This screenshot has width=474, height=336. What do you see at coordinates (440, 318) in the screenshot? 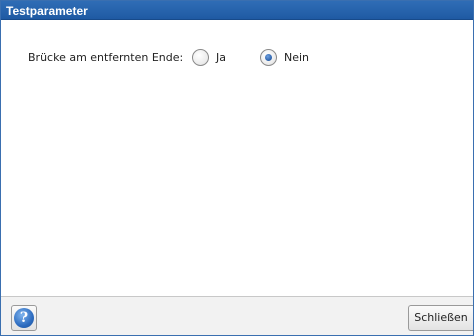
I see `close-button: Schließen` at bounding box center [440, 318].